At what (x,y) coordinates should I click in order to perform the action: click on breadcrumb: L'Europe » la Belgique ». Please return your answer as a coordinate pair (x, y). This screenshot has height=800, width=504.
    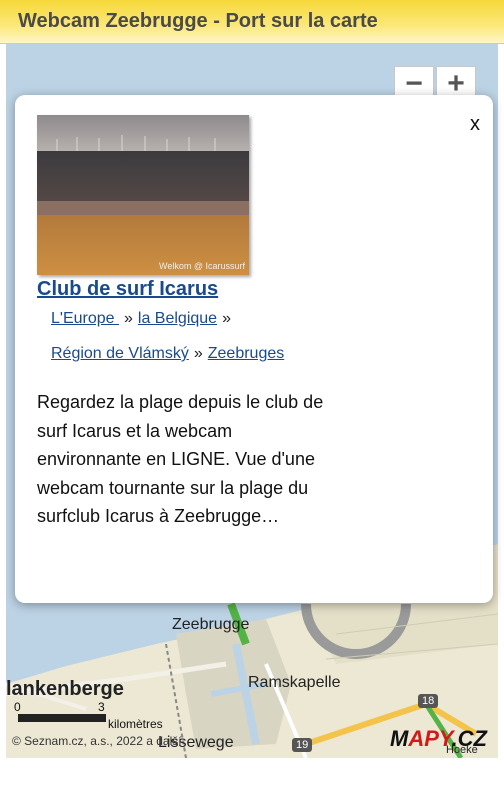
    Looking at the image, I should click on (143, 319).